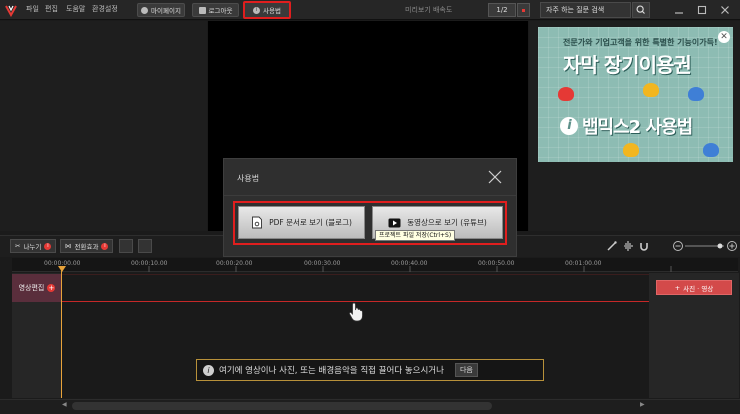 The width and height of the screenshot is (740, 414). Describe the element at coordinates (145, 246) in the screenshot. I see `snapshot-icon` at that location.